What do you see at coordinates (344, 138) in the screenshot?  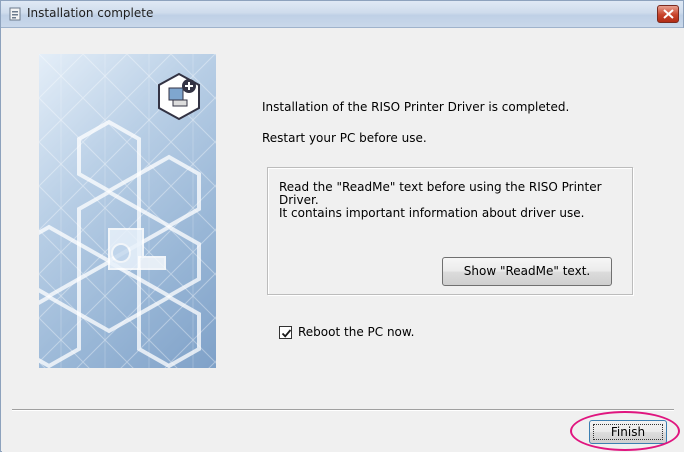 I see `restart-message: Restart your PC before use.` at bounding box center [344, 138].